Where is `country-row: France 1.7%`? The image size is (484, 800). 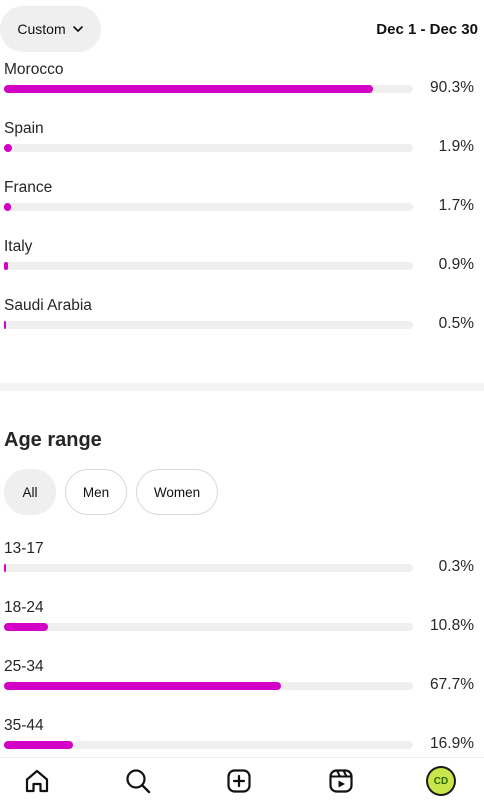 country-row: France 1.7% is located at coordinates (241, 199).